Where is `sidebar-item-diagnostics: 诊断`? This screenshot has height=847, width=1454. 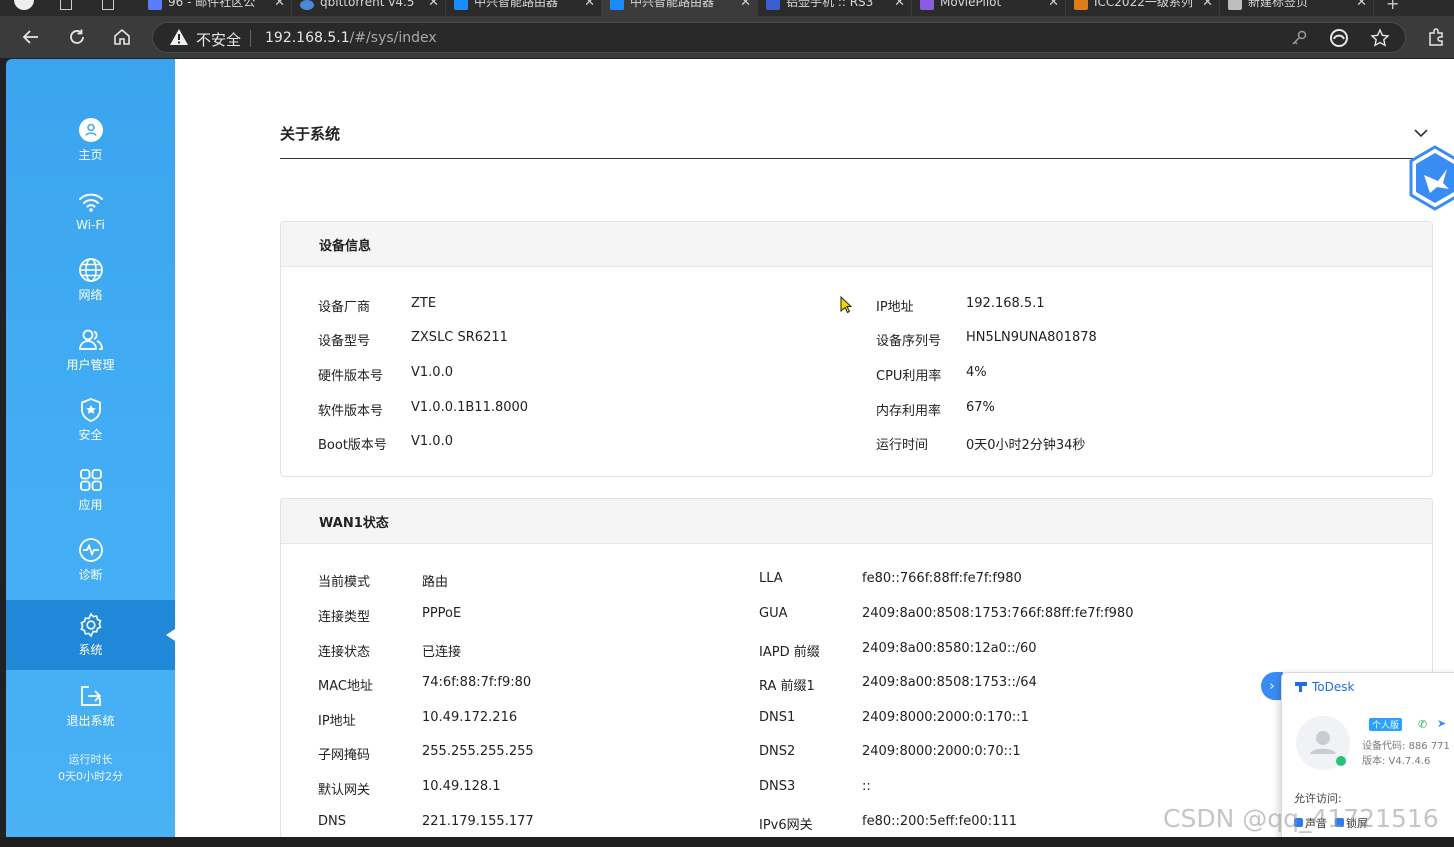
sidebar-item-diagnostics: 诊断 is located at coordinates (90, 560).